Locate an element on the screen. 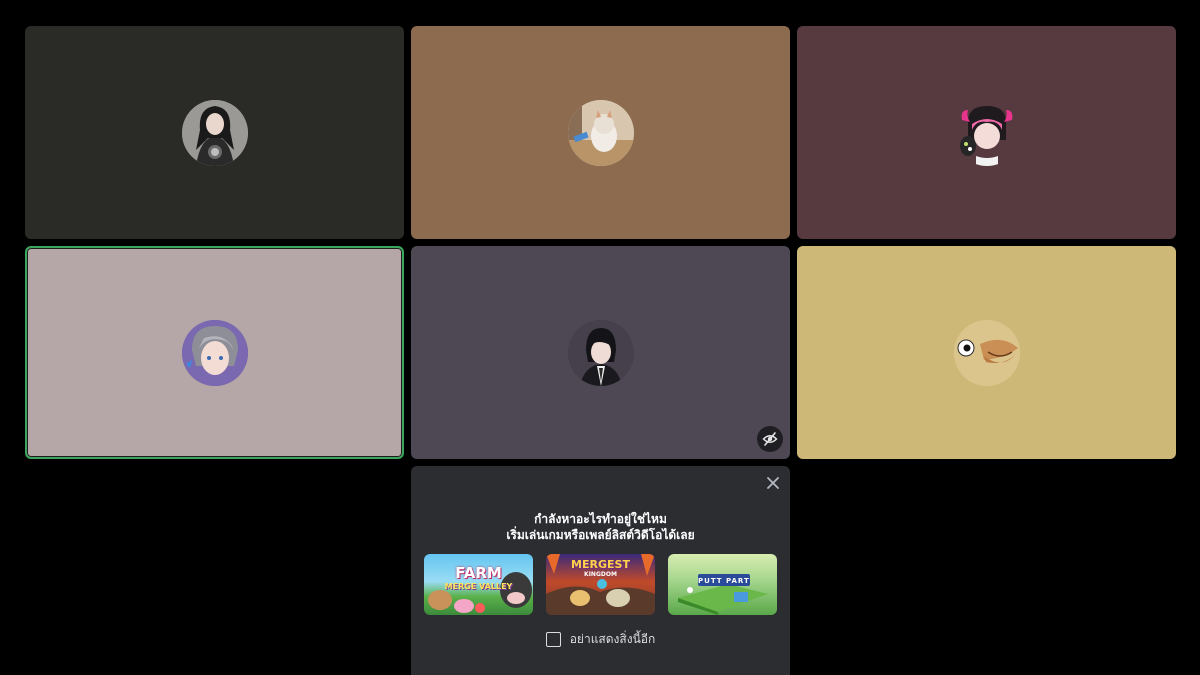  duck-face-icon is located at coordinates (986, 352).